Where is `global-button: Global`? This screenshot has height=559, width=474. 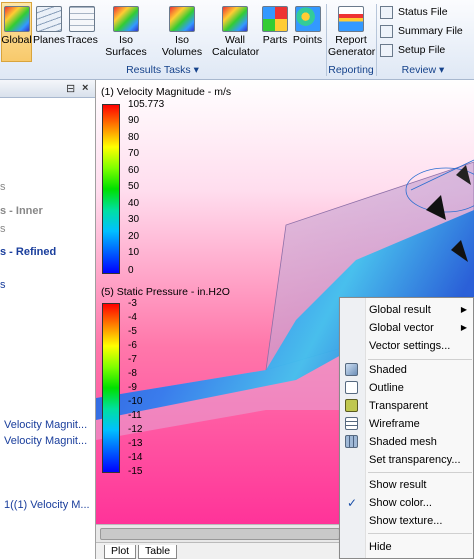
global-button: Global is located at coordinates (16, 32).